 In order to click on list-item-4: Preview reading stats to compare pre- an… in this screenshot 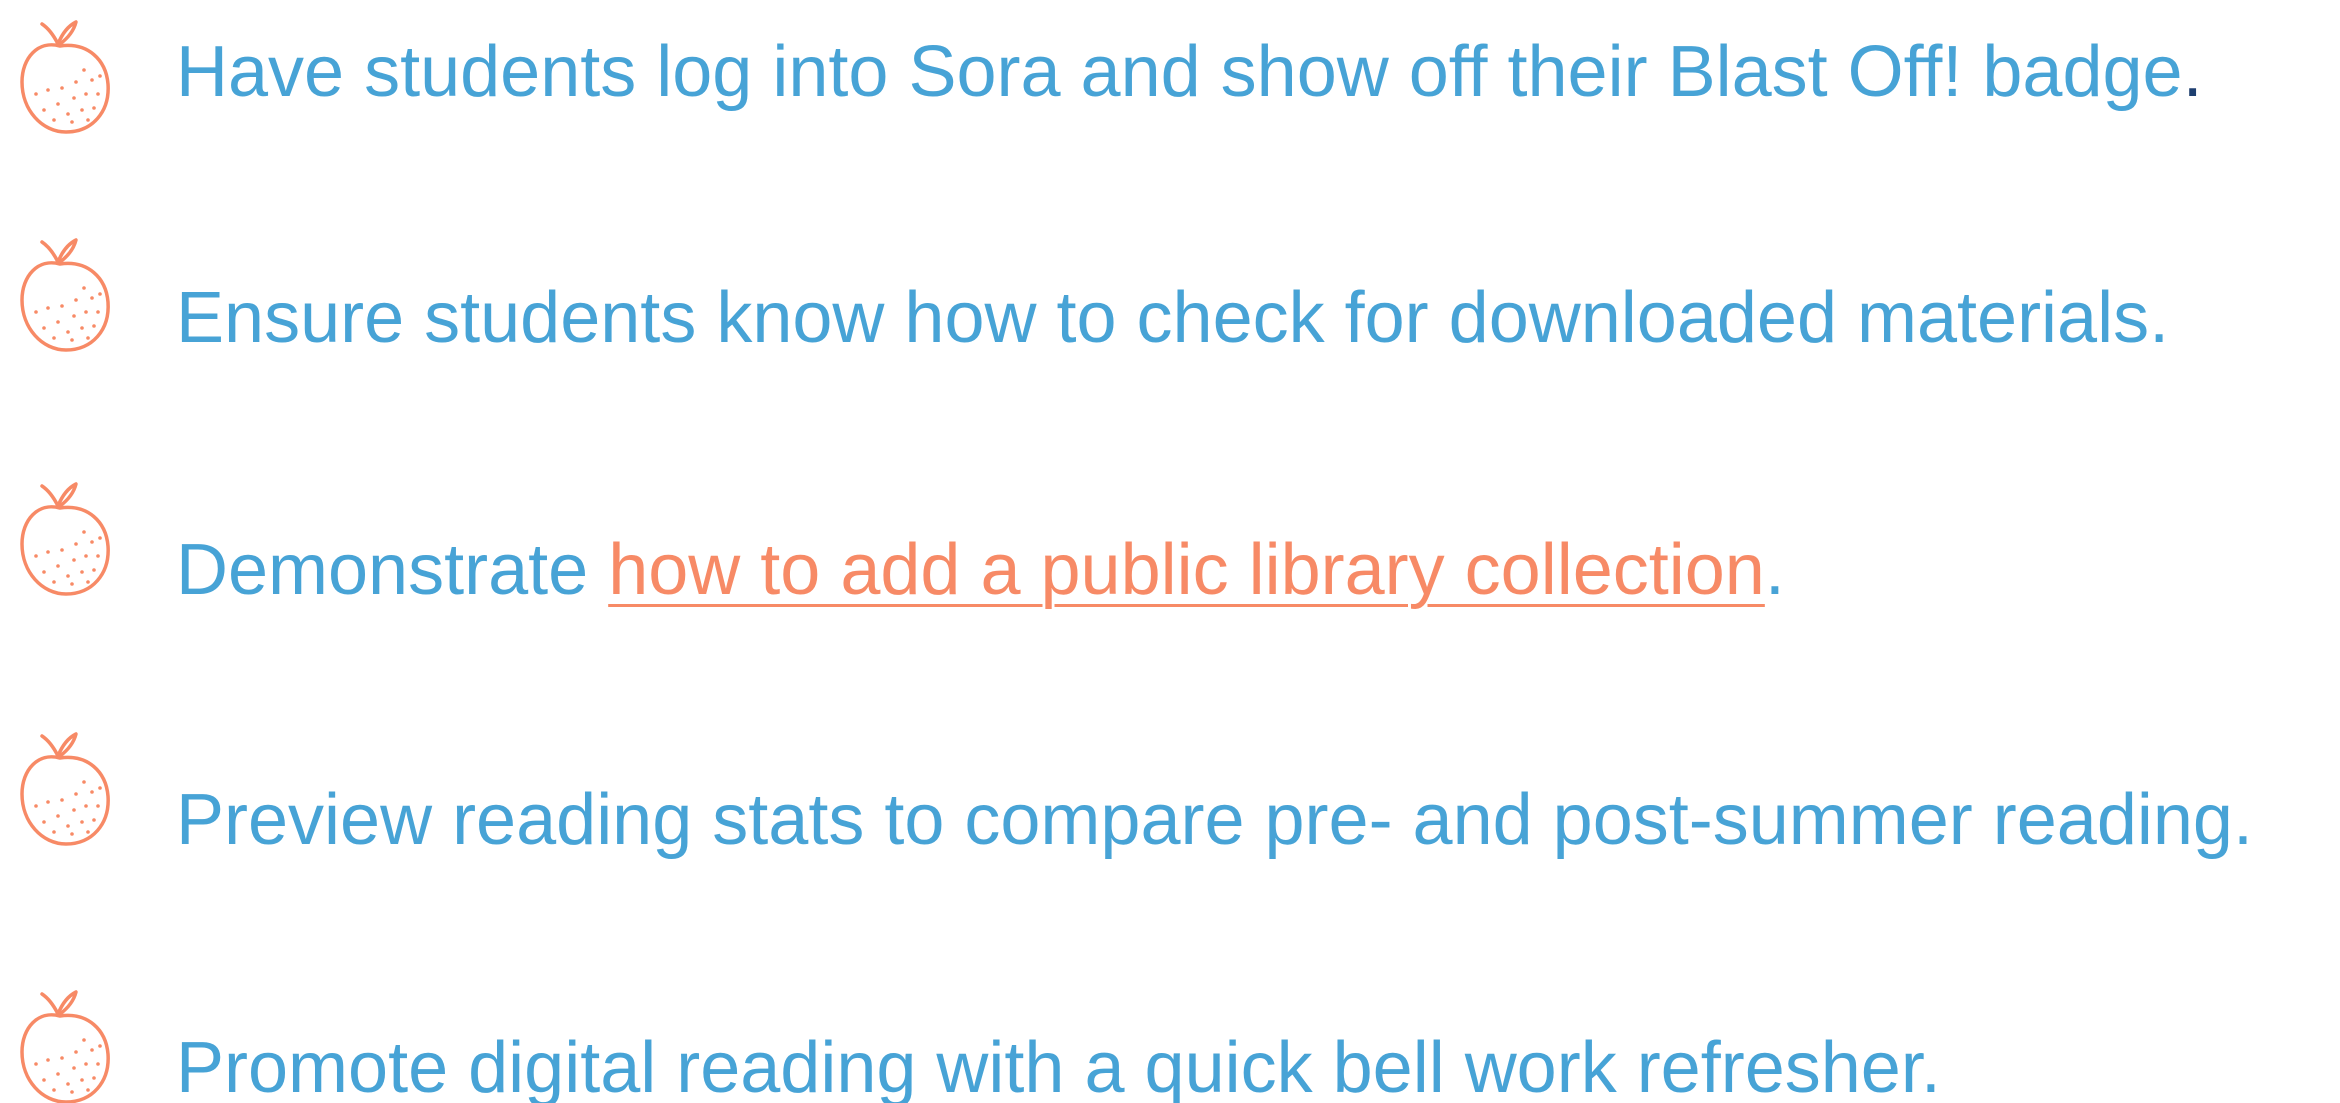, I will do `click(1170, 792)`.